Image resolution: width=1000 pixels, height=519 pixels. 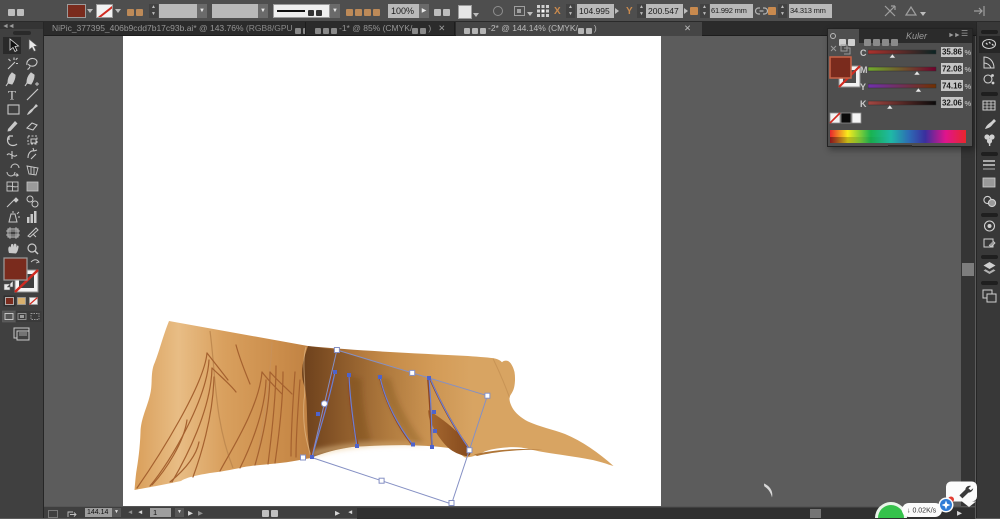 What do you see at coordinates (952, 103) in the screenshot?
I see `svg-text: 32.06` at bounding box center [952, 103].